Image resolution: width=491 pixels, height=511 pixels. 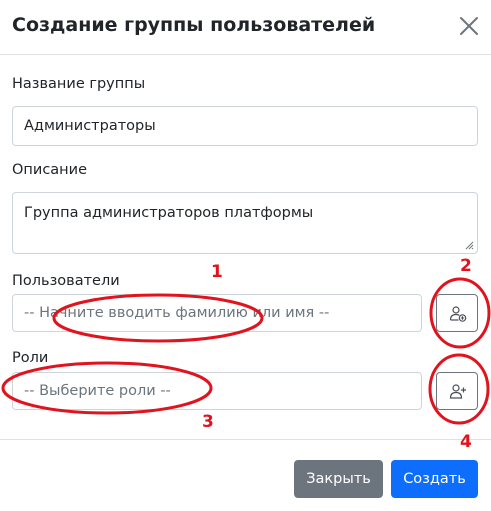 What do you see at coordinates (466, 442) in the screenshot?
I see `annotation-number-4: 4` at bounding box center [466, 442].